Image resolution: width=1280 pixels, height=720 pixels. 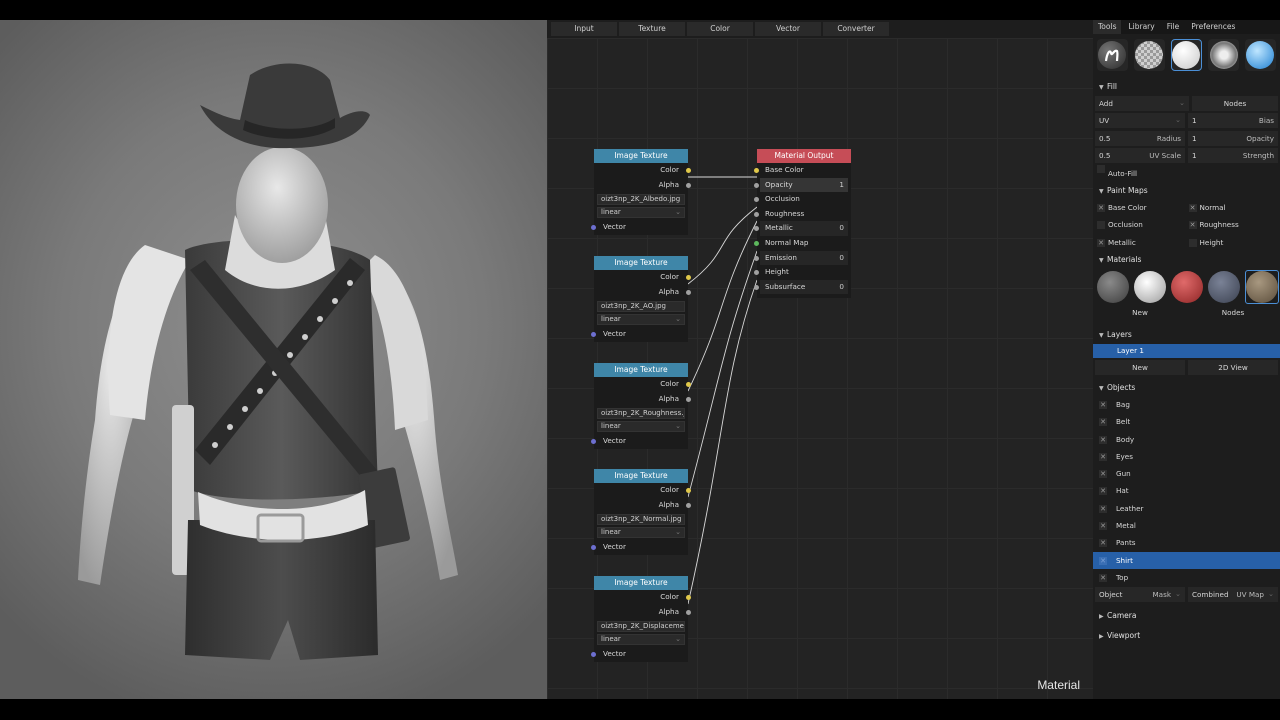 What do you see at coordinates (1143, 224) in the screenshot?
I see `paint-map-occlusion: Occlusion` at bounding box center [1143, 224].